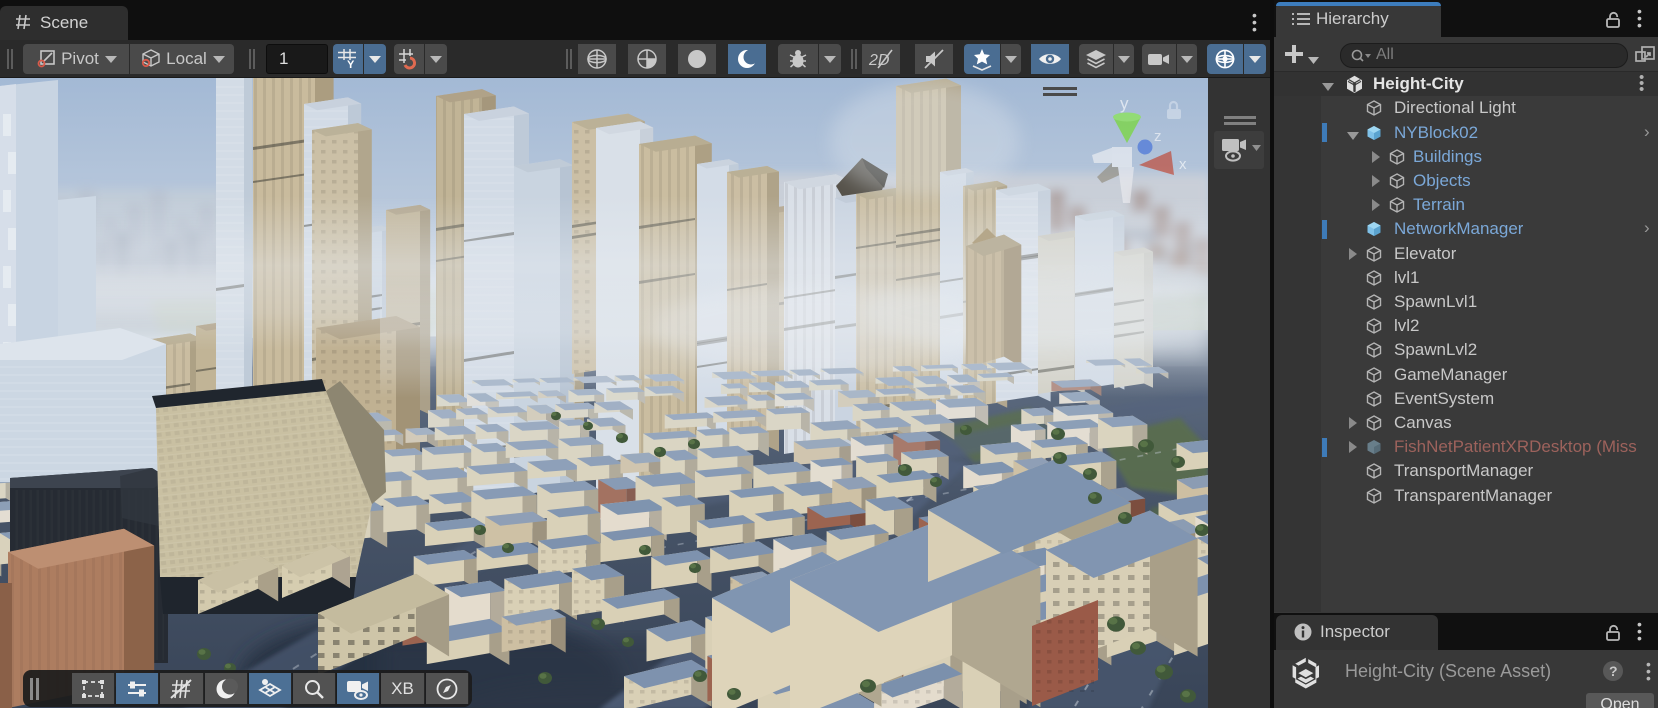 Image resolution: width=1658 pixels, height=708 pixels. I want to click on svg-text: x, so click(1183, 164).